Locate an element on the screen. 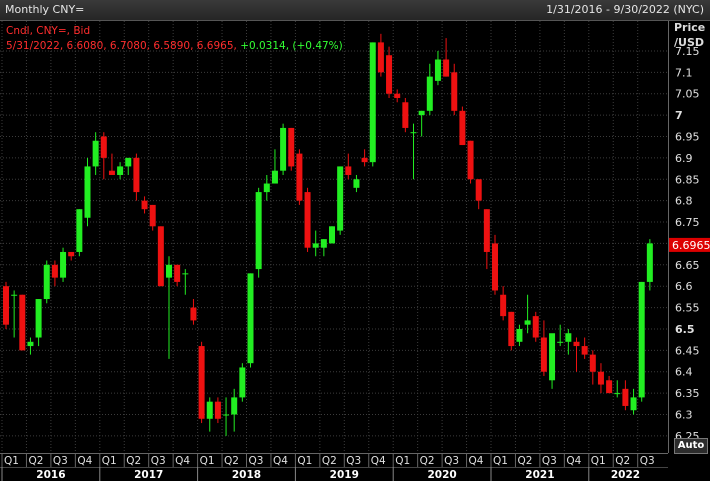  y-tick-label: 7.05 is located at coordinates (687, 94).